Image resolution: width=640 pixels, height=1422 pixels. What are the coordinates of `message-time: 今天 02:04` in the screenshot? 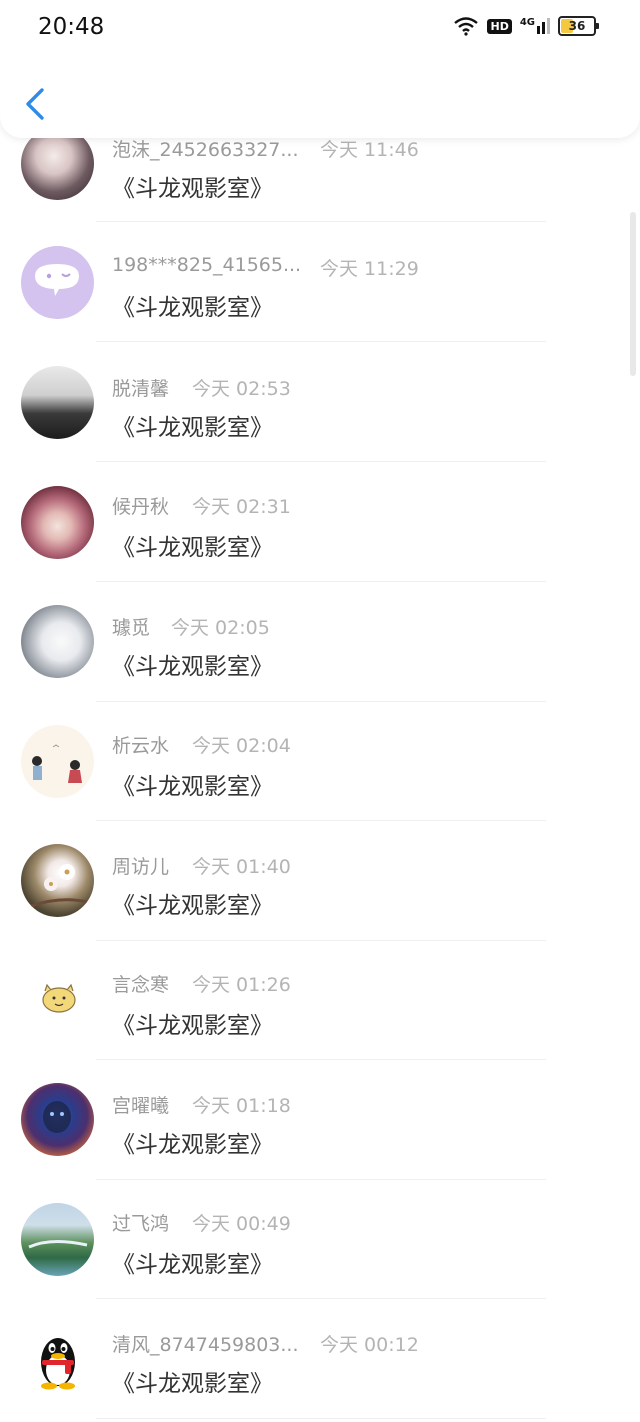 It's located at (241, 746).